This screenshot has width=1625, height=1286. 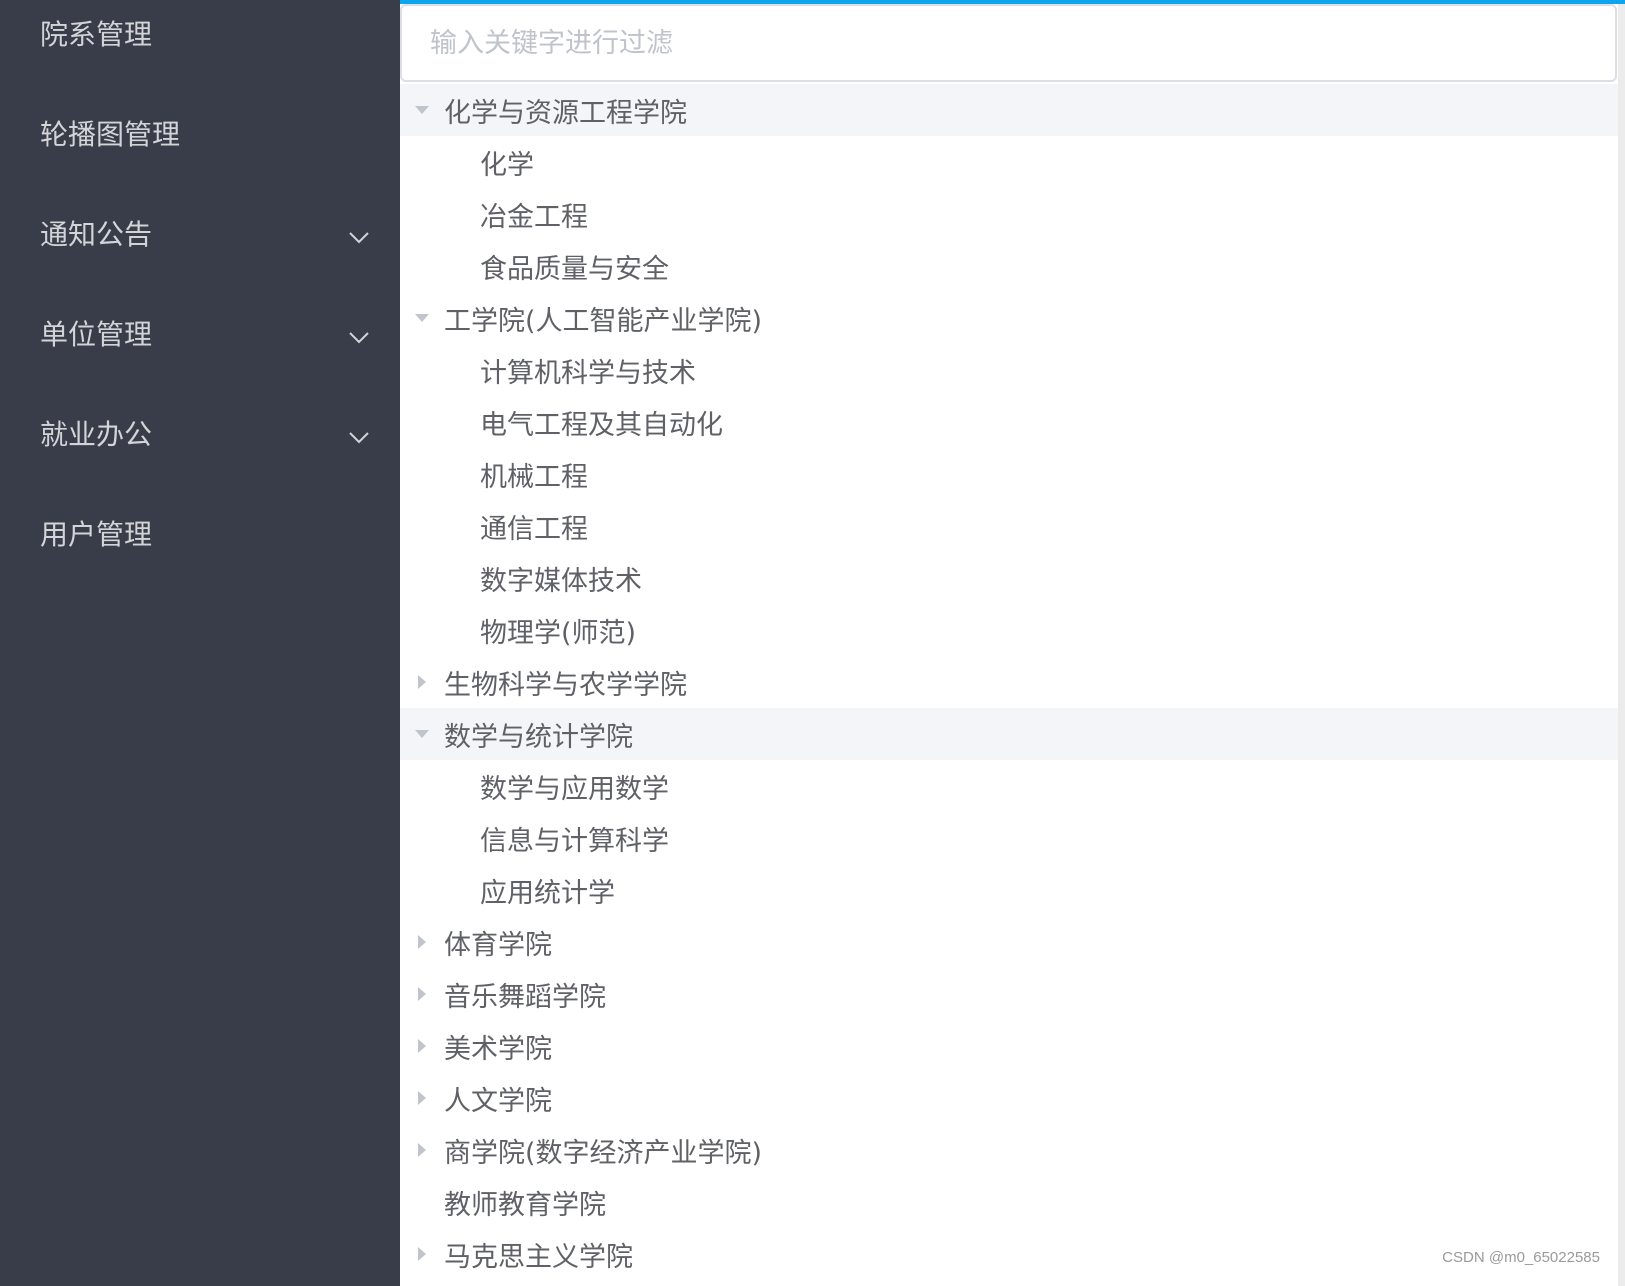 I want to click on sidebar-item-label: 轮播图管理, so click(x=110, y=134).